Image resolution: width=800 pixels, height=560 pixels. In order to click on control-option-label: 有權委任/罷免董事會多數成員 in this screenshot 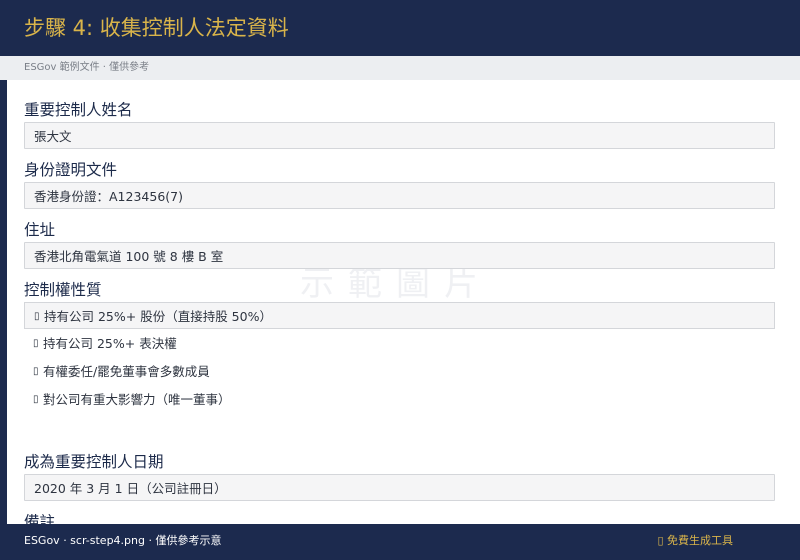, I will do `click(126, 371)`.